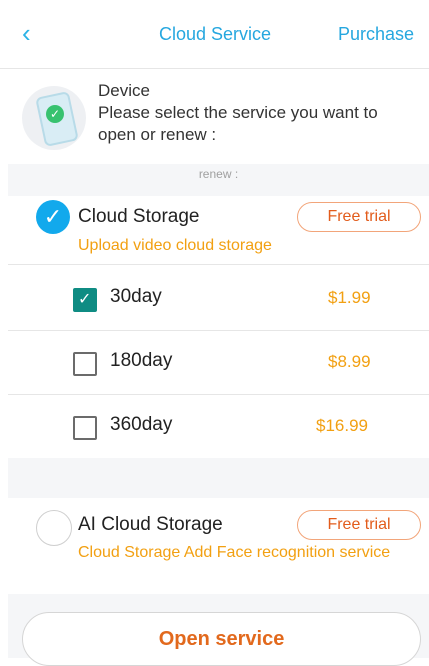 The width and height of the screenshot is (429, 666). Describe the element at coordinates (85, 300) in the screenshot. I see `checkbox-checked` at that location.